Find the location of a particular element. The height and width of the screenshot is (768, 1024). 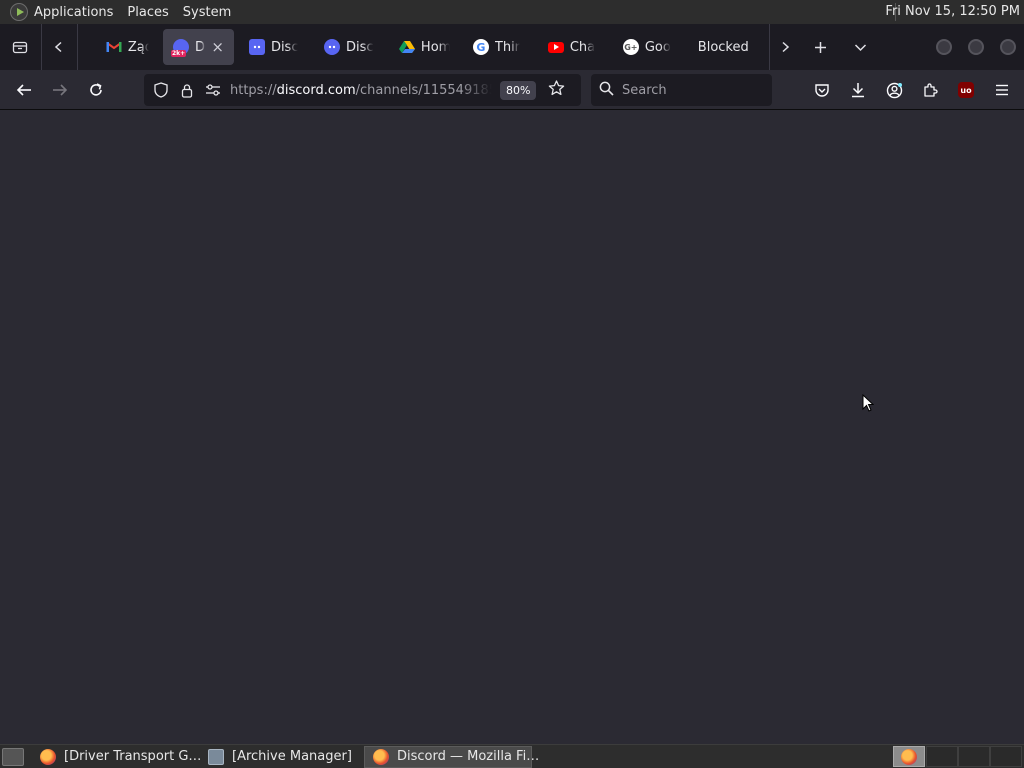

forward-button is located at coordinates (60, 90).